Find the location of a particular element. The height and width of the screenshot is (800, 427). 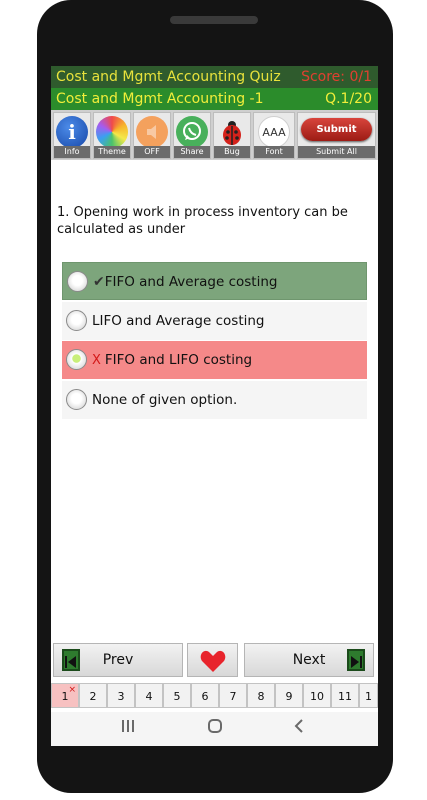

sound-toggle-button: OFF is located at coordinates (152, 135).